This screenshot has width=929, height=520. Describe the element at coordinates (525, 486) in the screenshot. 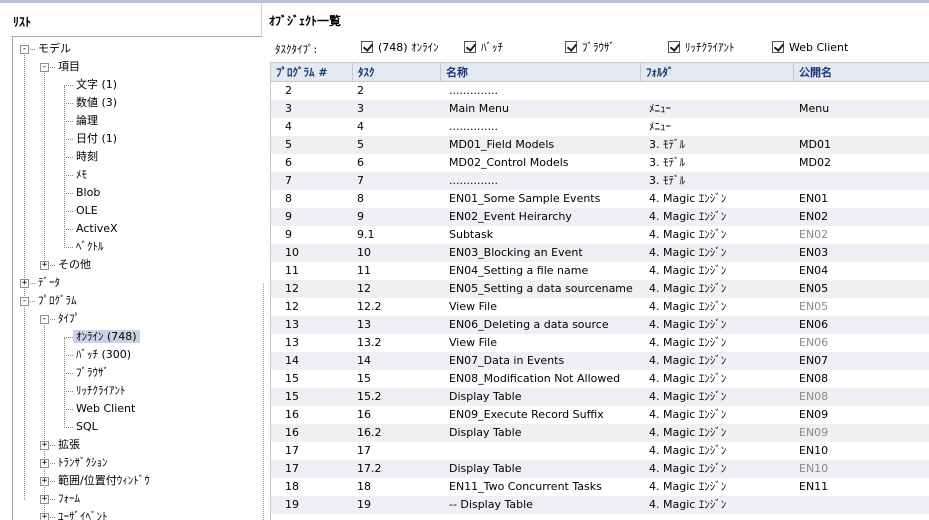

I see `table-cell: EN11_Two Concurrent Tasks` at that location.